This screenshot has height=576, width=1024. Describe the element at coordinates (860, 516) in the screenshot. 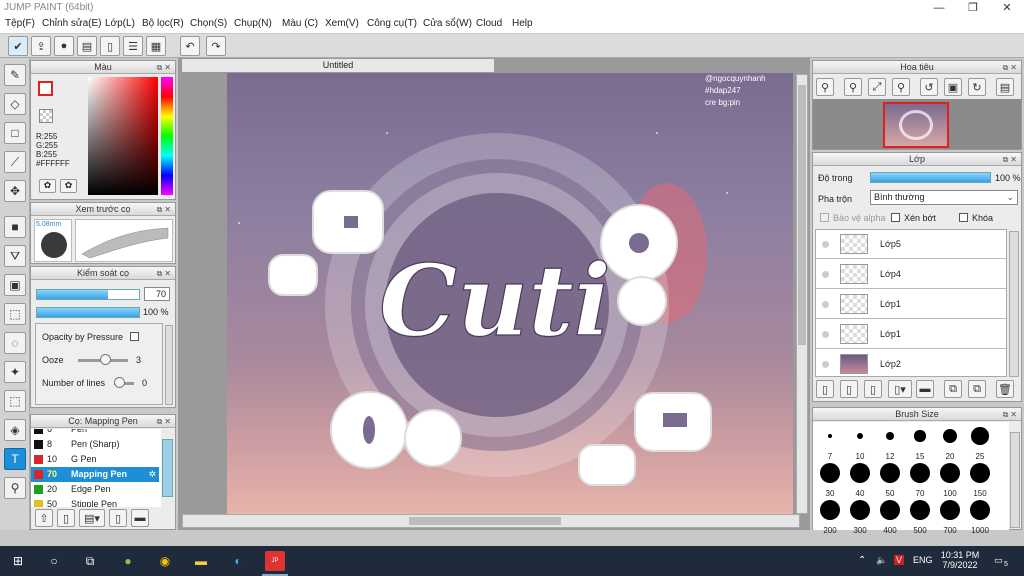

I see `brush-size-option: 300` at that location.